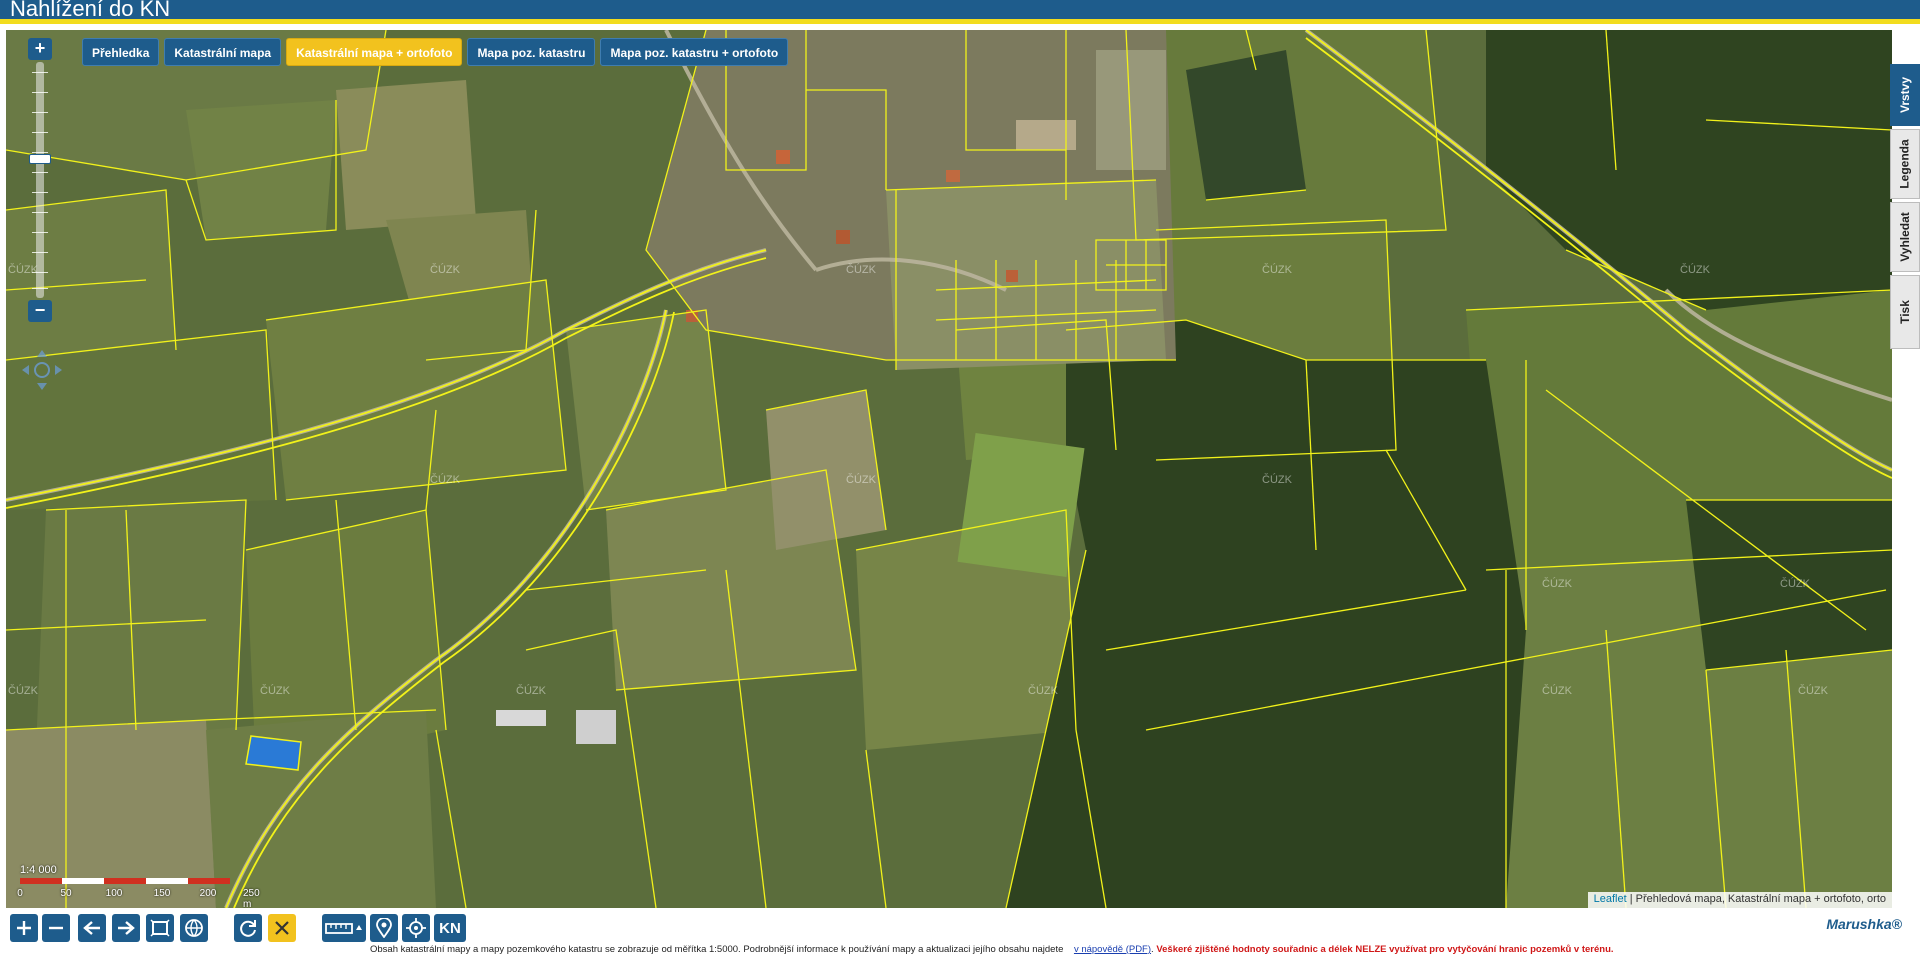  I want to click on scale-label: 0, so click(20, 893).